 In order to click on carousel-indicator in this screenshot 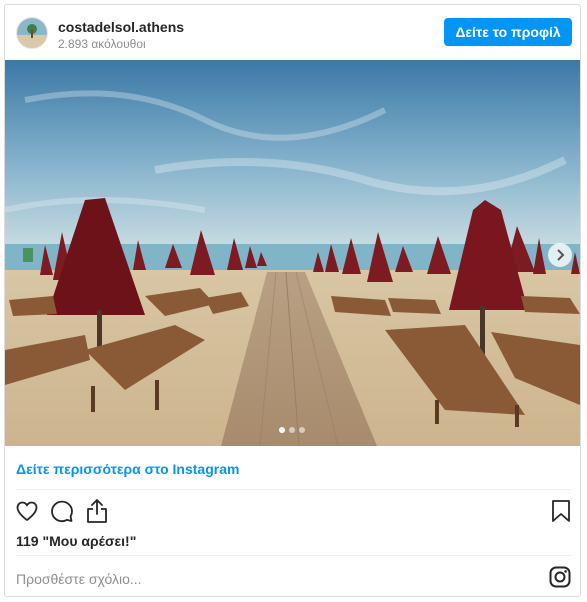, I will do `click(292, 430)`.